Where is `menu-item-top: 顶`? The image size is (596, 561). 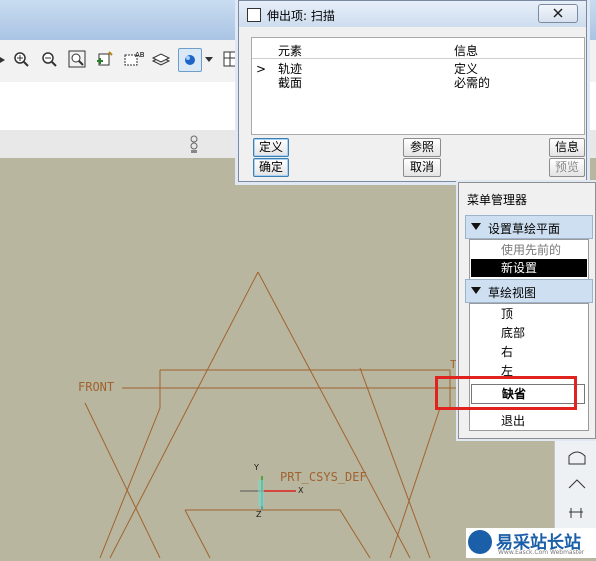 menu-item-top: 顶 is located at coordinates (507, 313).